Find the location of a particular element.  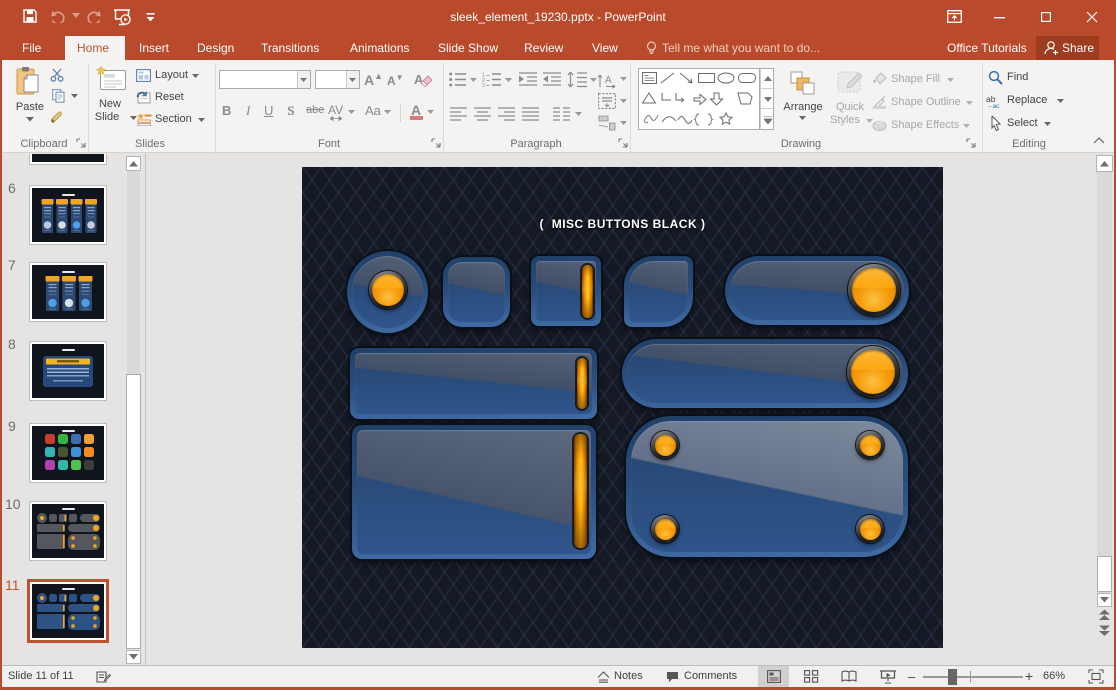

svg-text: 3 is located at coordinates (483, 85).